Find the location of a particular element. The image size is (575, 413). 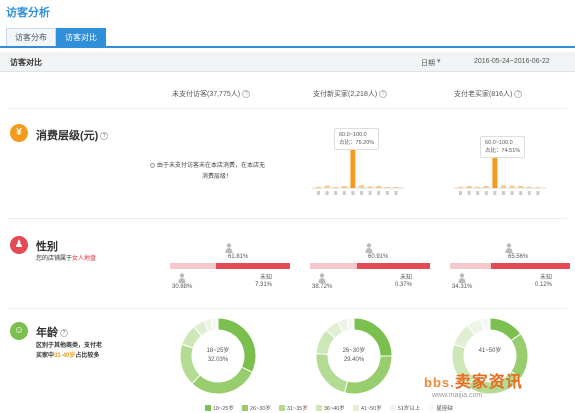

legend-label: 36~40岁 is located at coordinates (334, 409).